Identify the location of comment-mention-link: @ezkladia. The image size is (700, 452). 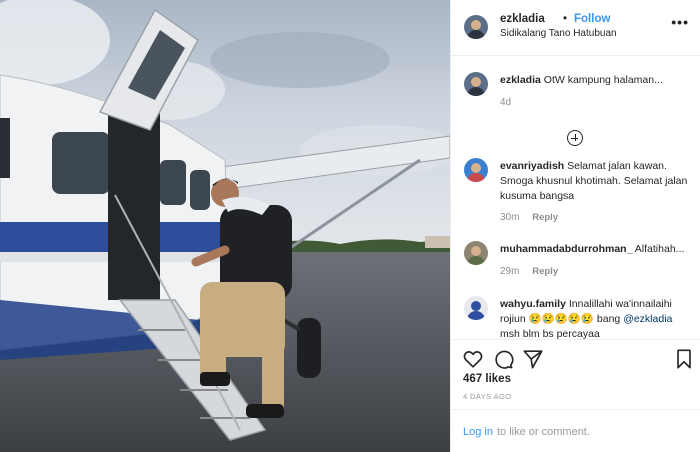
(647, 319).